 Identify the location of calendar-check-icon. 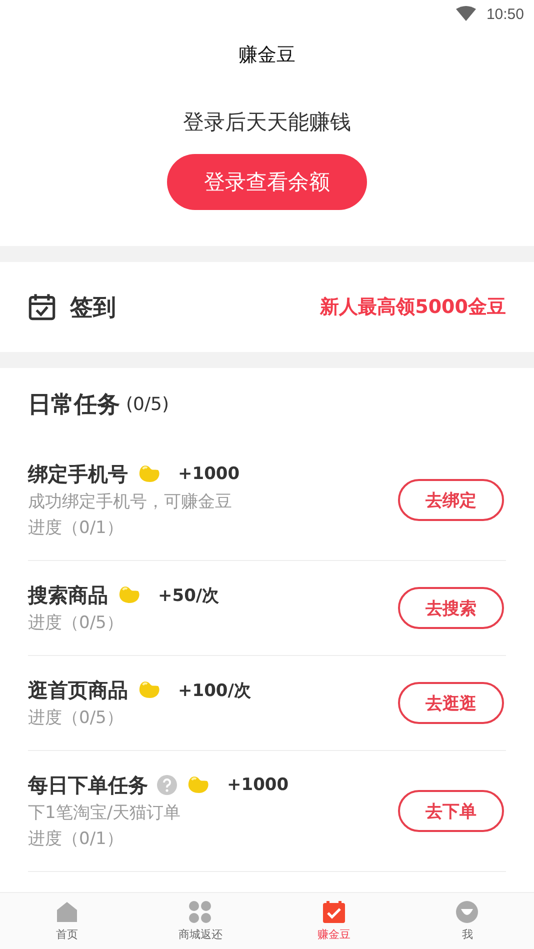
(334, 912).